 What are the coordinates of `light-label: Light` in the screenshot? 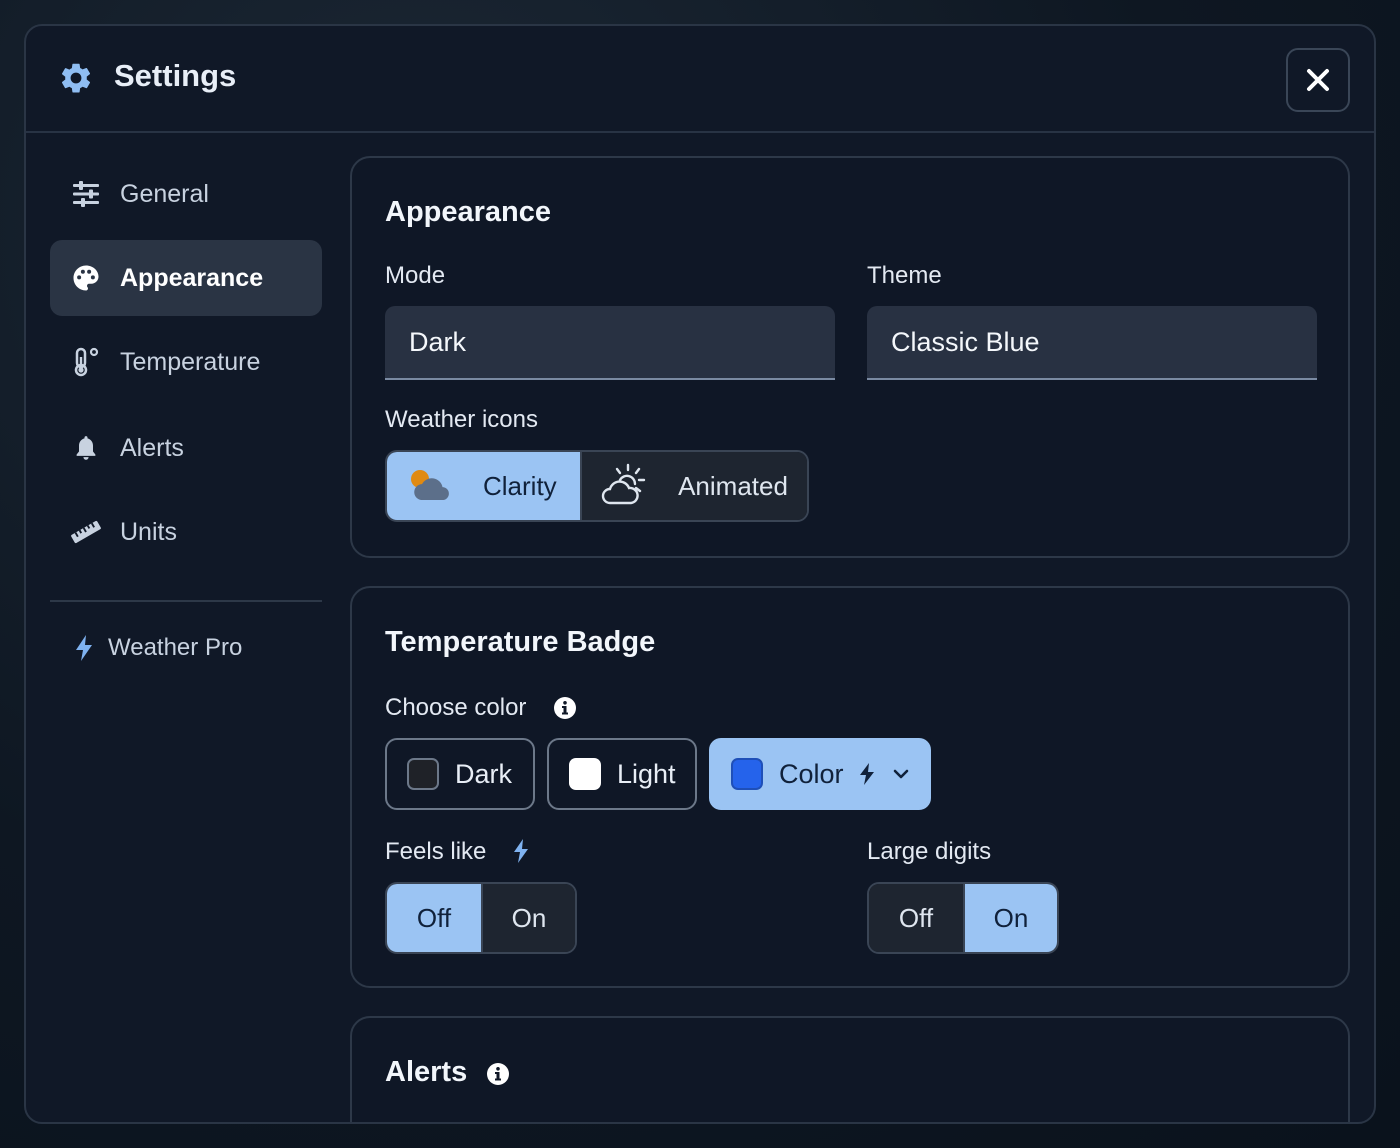 It's located at (646, 773).